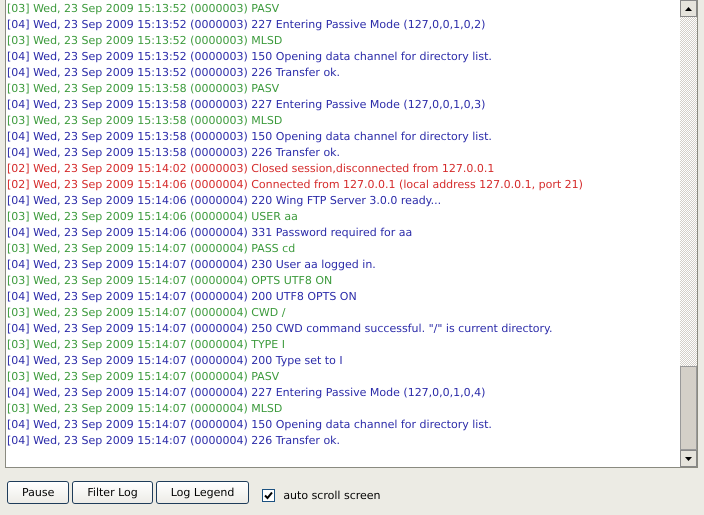 The height and width of the screenshot is (515, 704). I want to click on log-line: [02] Wed, 23 Sep 2009 15:14:06 (0000004) Connected from 127.0.0.1 (local address 127.0.0.1, port 21), so click(295, 185).